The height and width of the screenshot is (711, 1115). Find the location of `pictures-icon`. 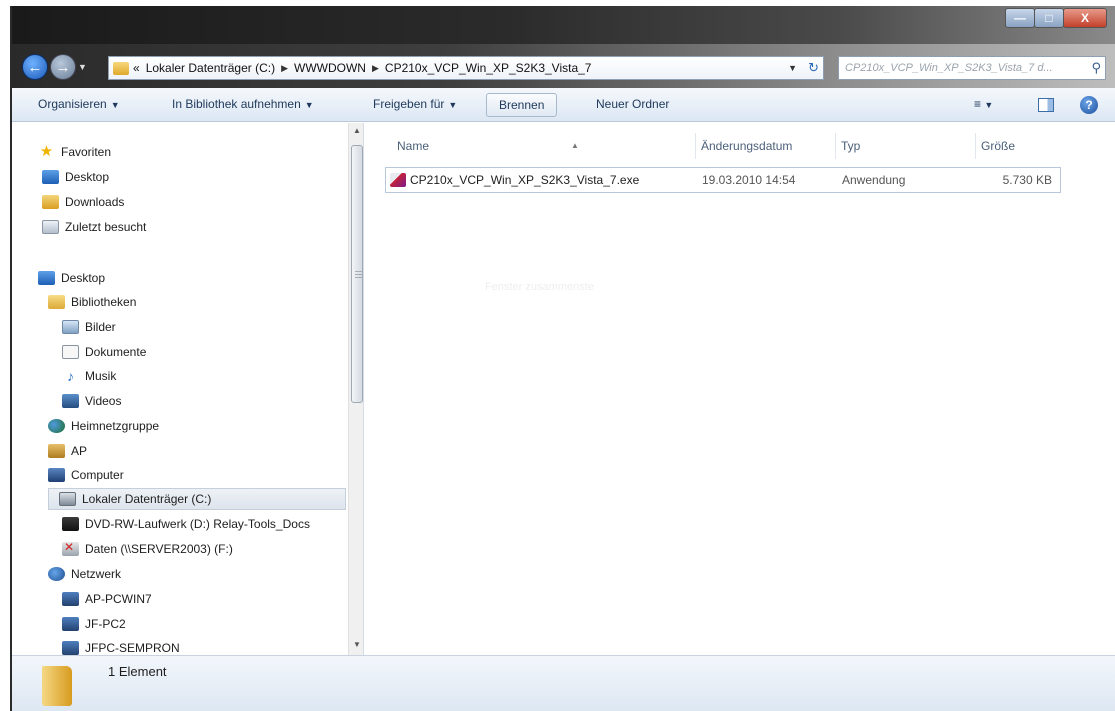

pictures-icon is located at coordinates (70, 327).